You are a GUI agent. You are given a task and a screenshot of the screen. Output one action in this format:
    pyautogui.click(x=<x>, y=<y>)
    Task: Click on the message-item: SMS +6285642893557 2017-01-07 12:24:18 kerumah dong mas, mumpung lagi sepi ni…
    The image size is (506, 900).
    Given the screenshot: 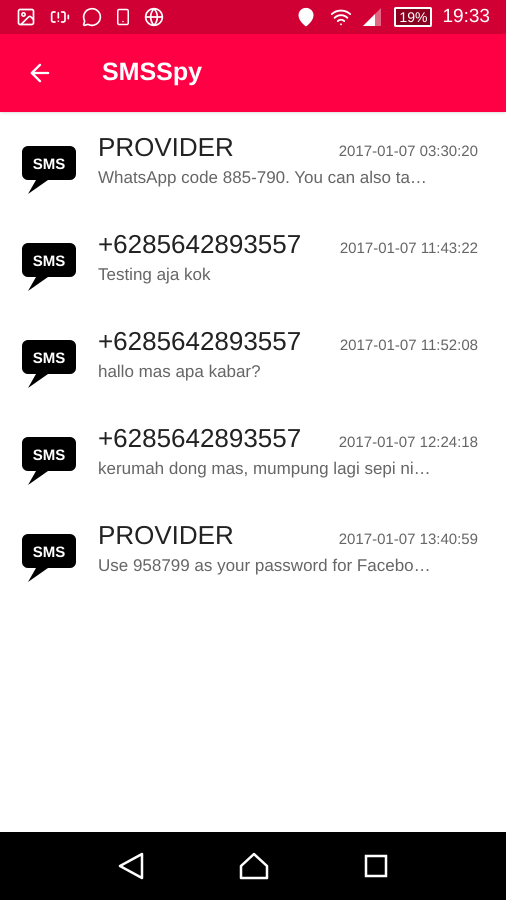 What is the action you would take?
    pyautogui.click(x=253, y=469)
    